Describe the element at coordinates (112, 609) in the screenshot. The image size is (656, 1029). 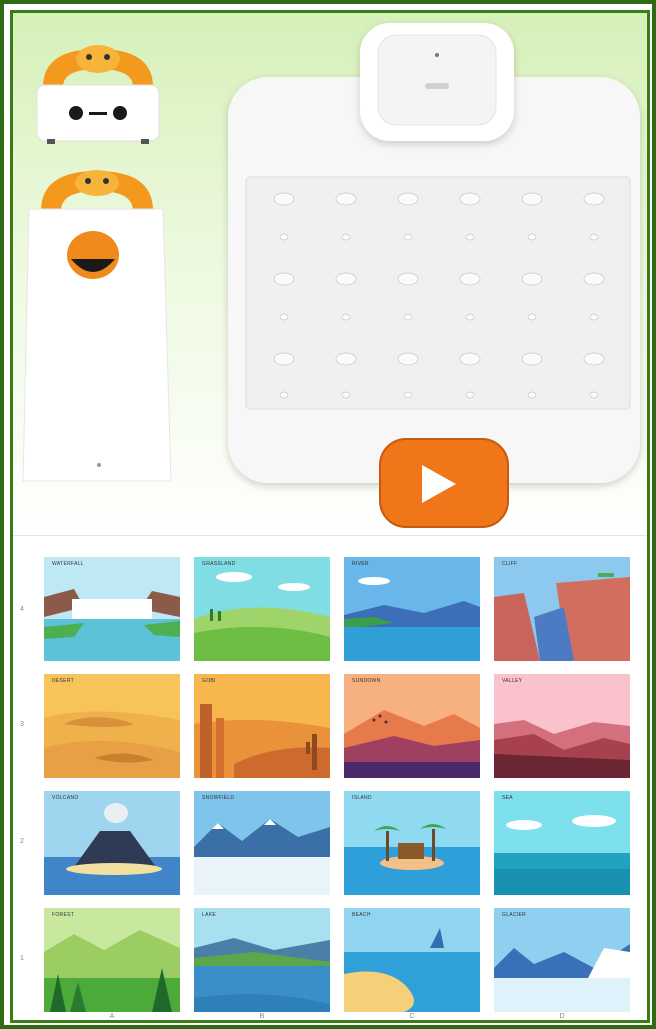
I see `scene-tile-waterfall: WATERFALL` at that location.